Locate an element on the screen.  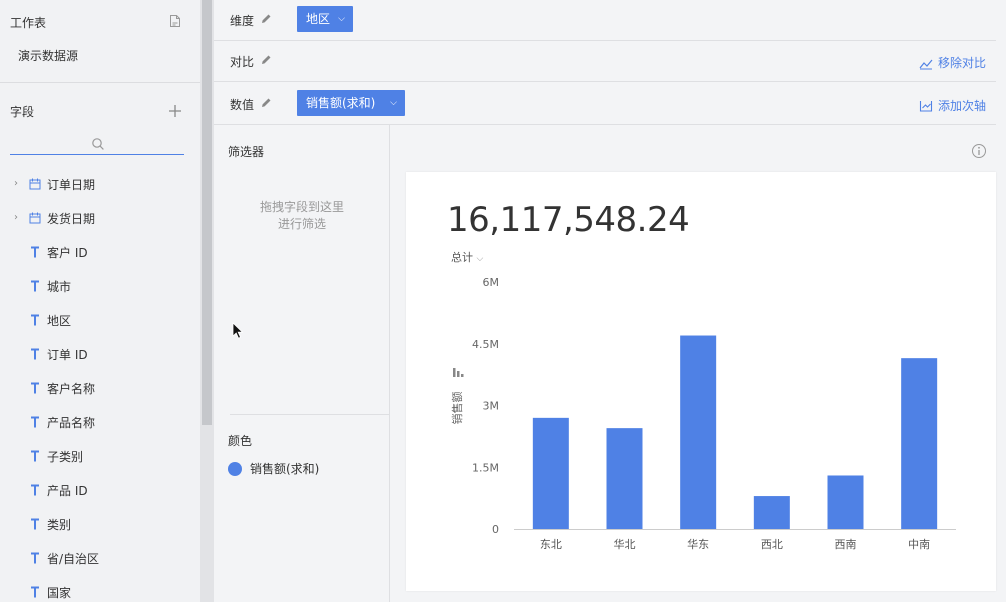
field-item: 客户 ID is located at coordinates (100, 252).